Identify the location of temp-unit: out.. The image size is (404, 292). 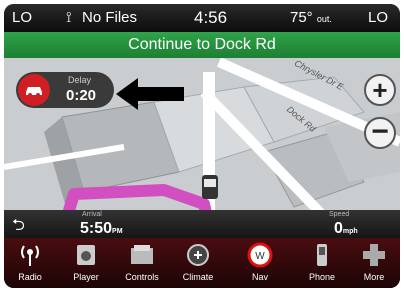
(324, 19).